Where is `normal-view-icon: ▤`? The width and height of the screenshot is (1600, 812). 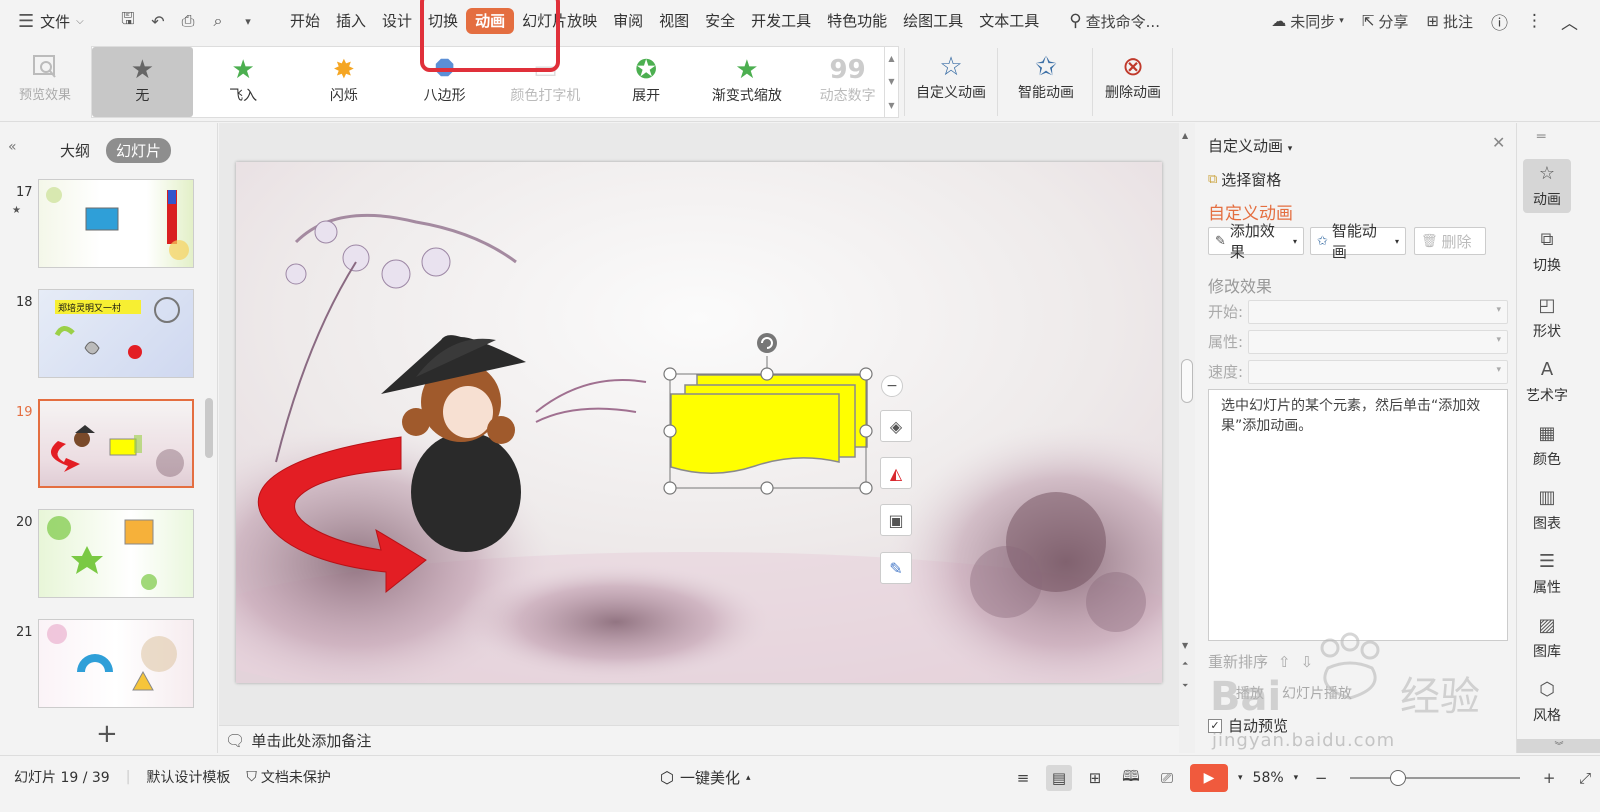 normal-view-icon: ▤ is located at coordinates (1059, 778).